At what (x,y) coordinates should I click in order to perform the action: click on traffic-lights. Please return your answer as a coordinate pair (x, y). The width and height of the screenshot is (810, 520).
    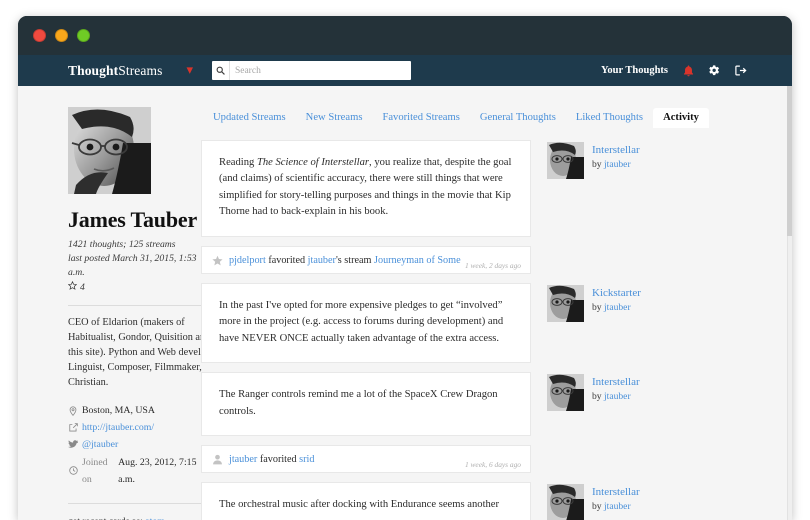
    Looking at the image, I should click on (61, 35).